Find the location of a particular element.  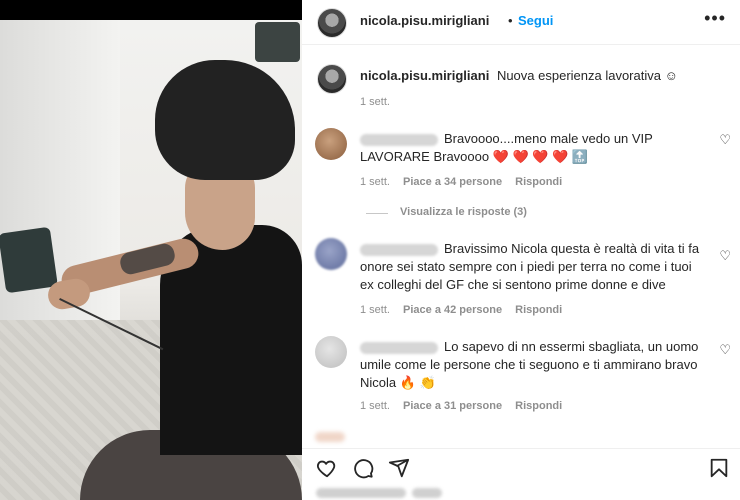

comment-meta: 1 sett. Piace a 34 persone Rispondi is located at coordinates (466, 182).